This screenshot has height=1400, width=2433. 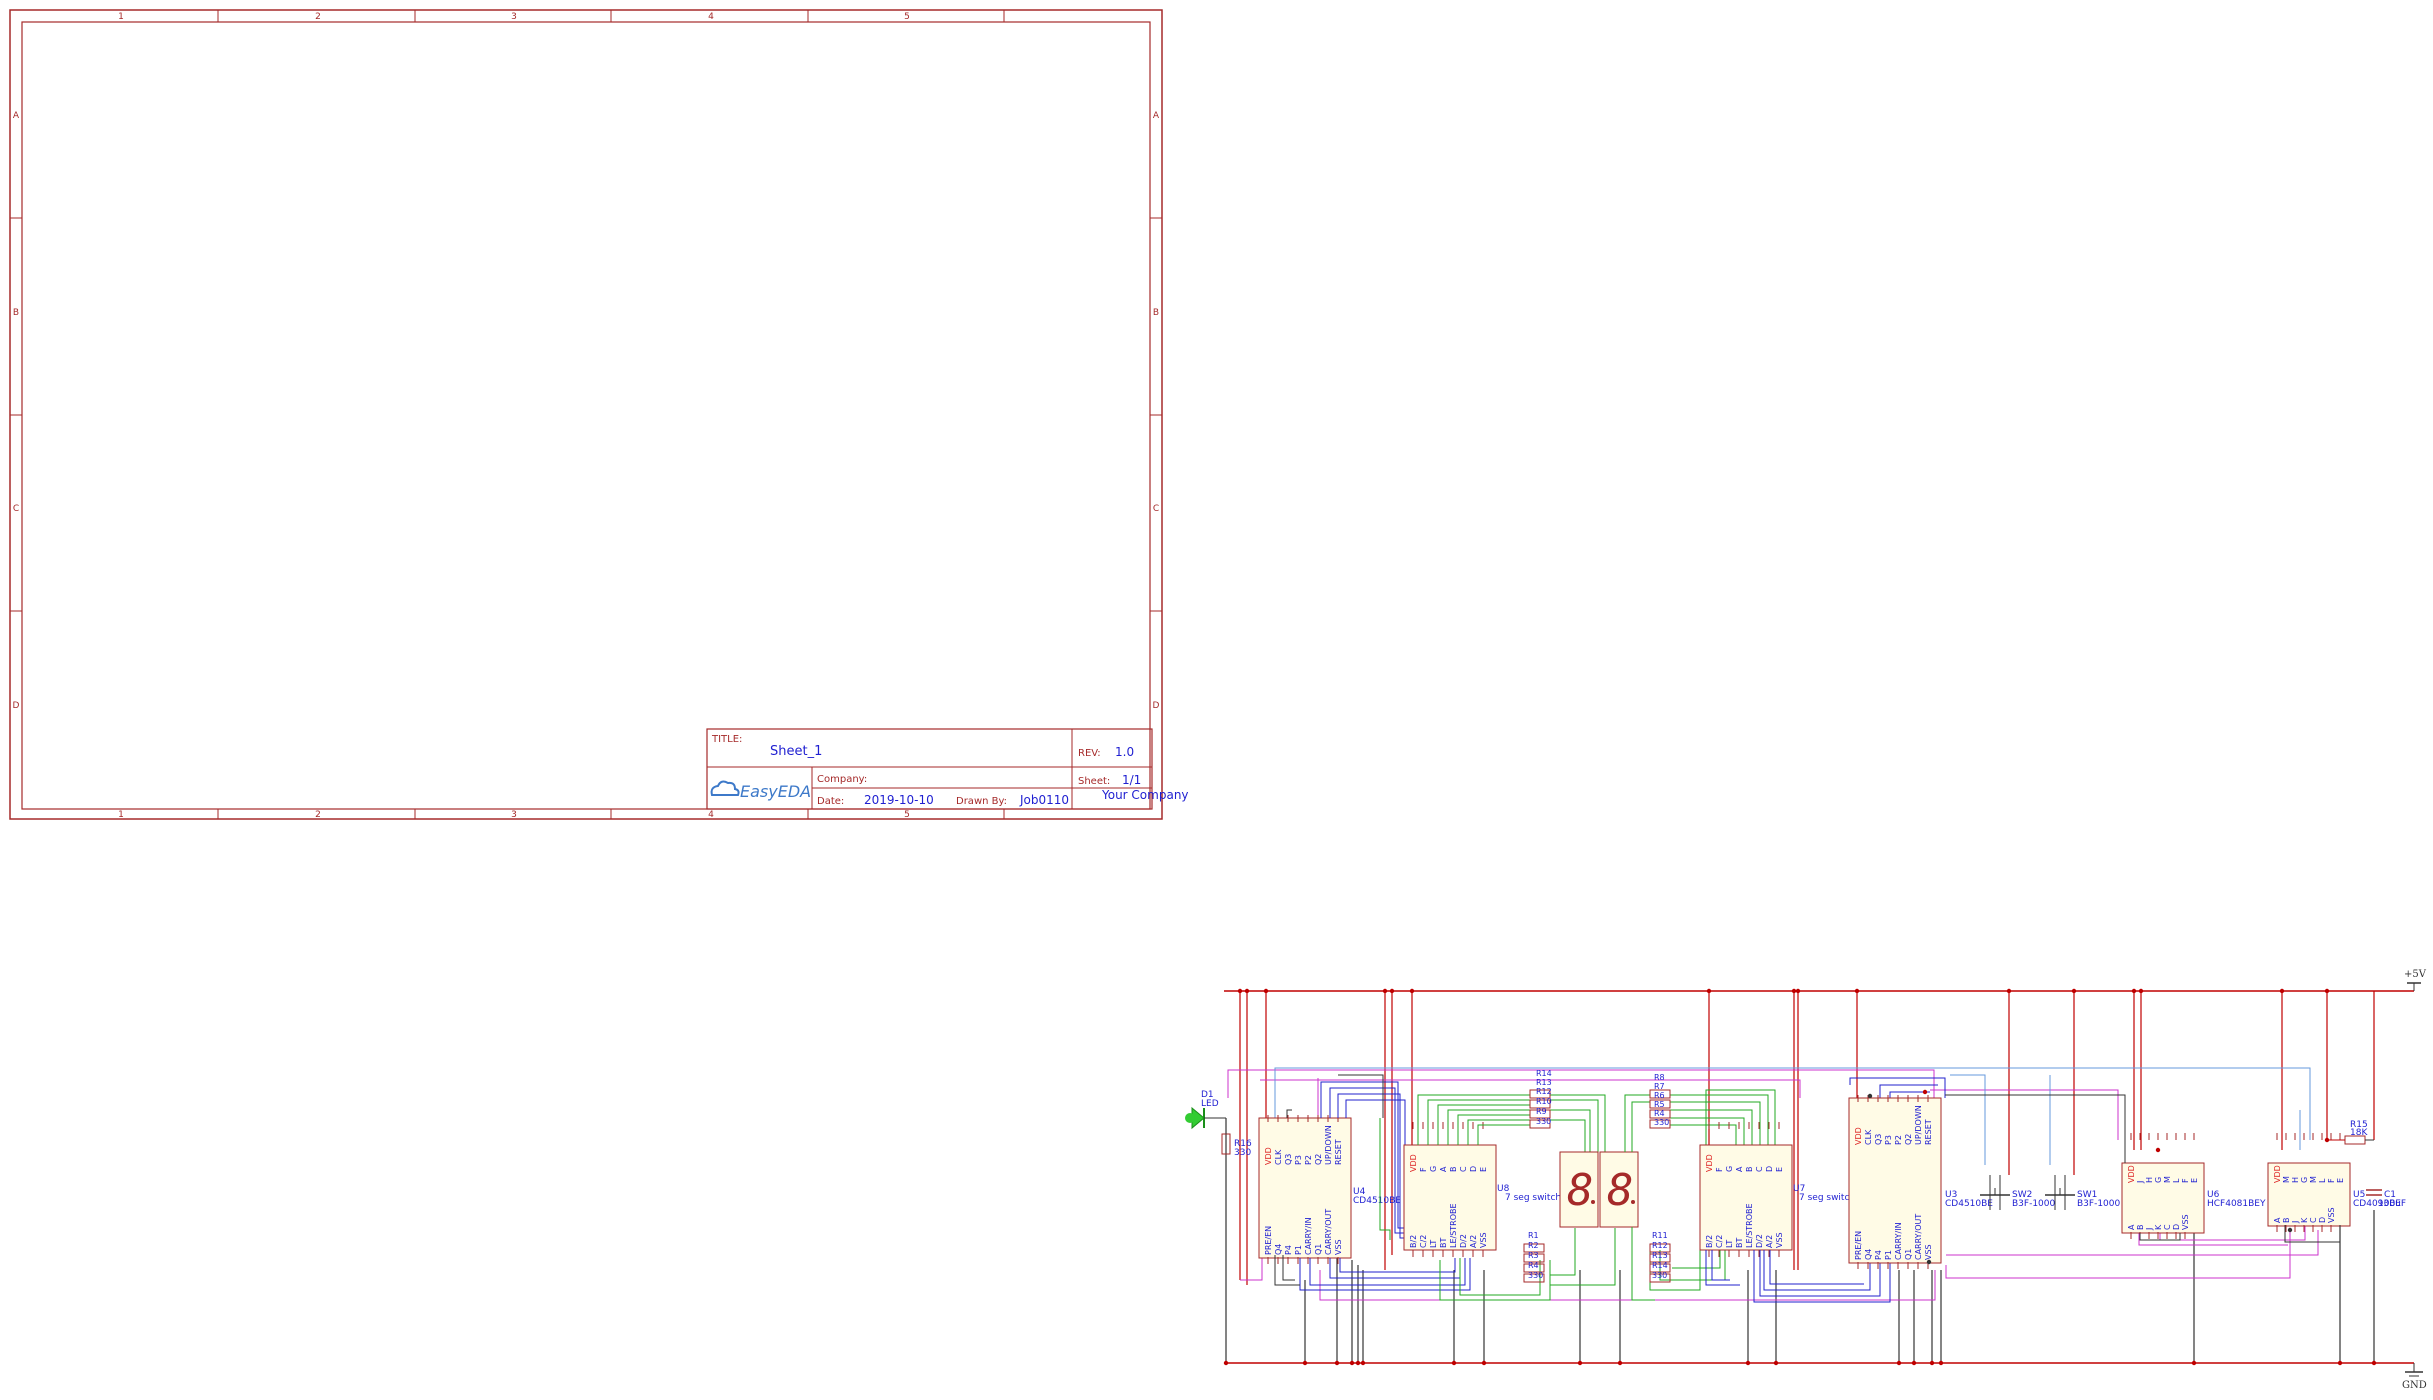 What do you see at coordinates (2099, 1204) in the screenshot?
I see `sw1-value: B3F-1000` at bounding box center [2099, 1204].